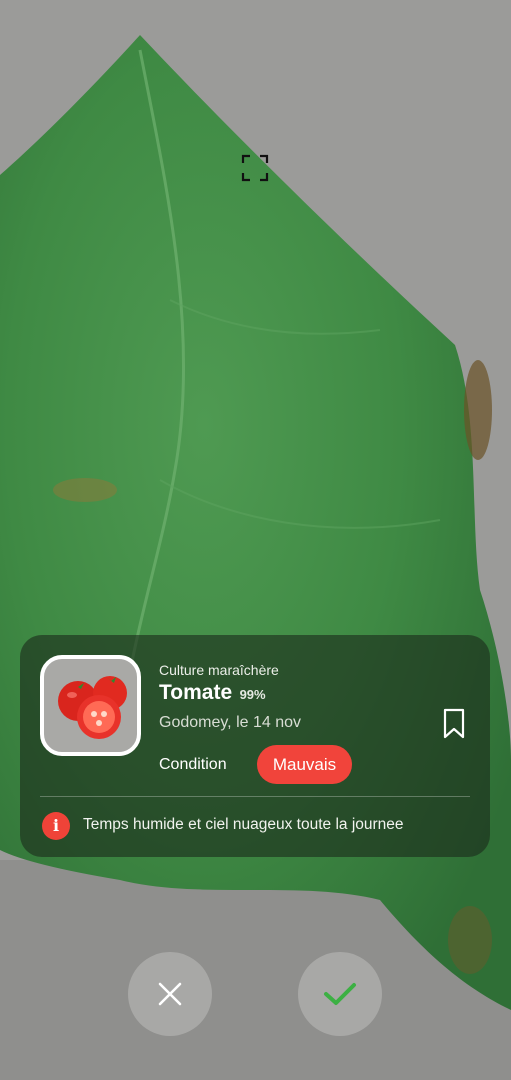  What do you see at coordinates (252, 694) in the screenshot?
I see `confidence-score: 99%` at bounding box center [252, 694].